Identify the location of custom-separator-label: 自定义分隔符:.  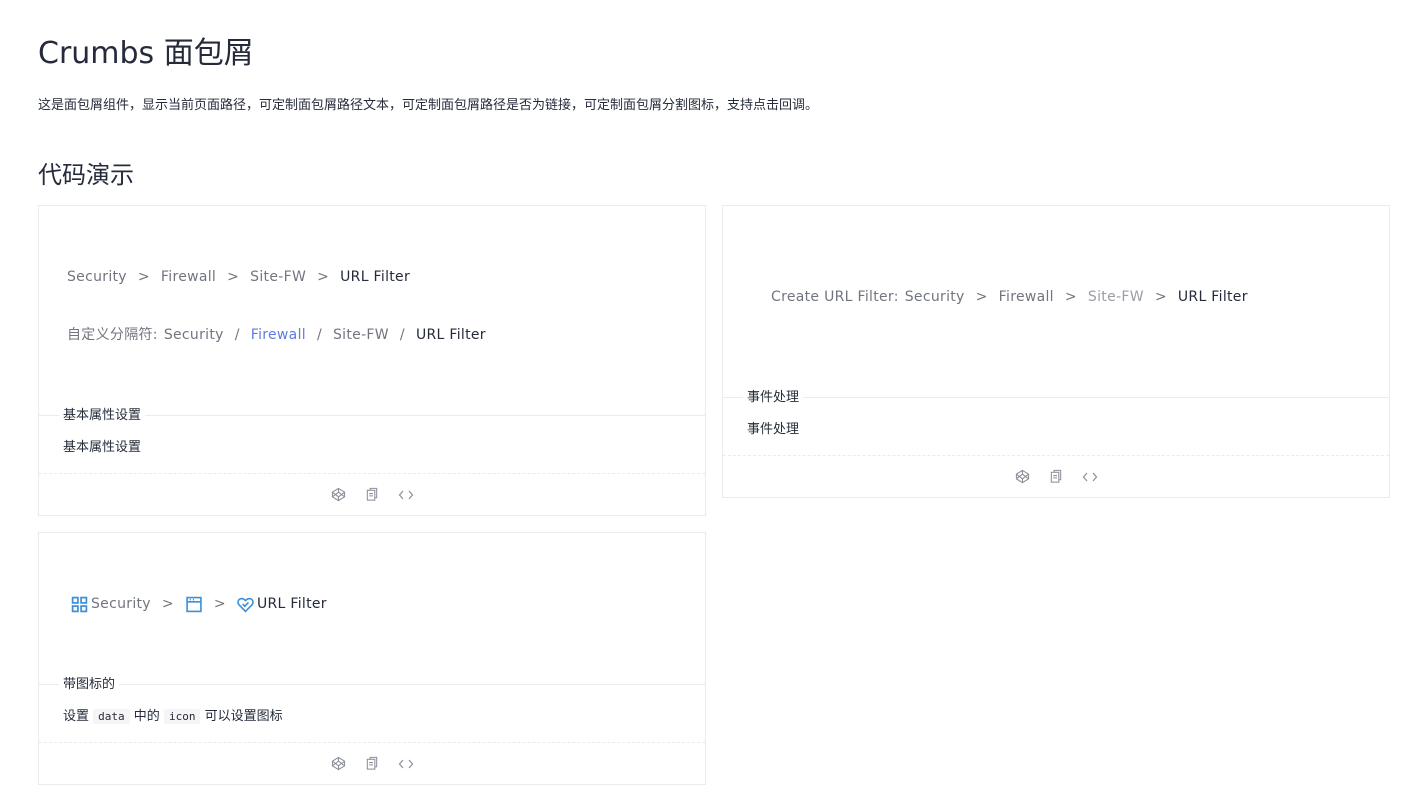
(112, 335).